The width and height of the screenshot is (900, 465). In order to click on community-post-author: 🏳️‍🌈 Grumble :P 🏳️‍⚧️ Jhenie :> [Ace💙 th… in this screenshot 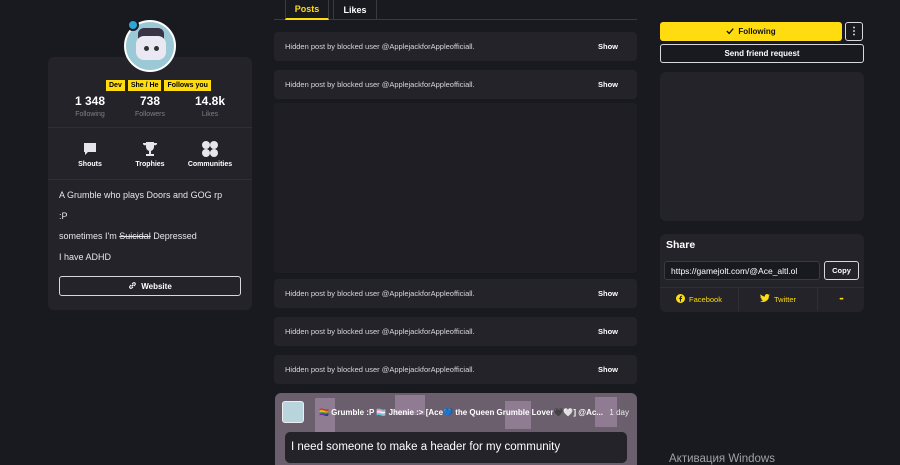, I will do `click(464, 412)`.